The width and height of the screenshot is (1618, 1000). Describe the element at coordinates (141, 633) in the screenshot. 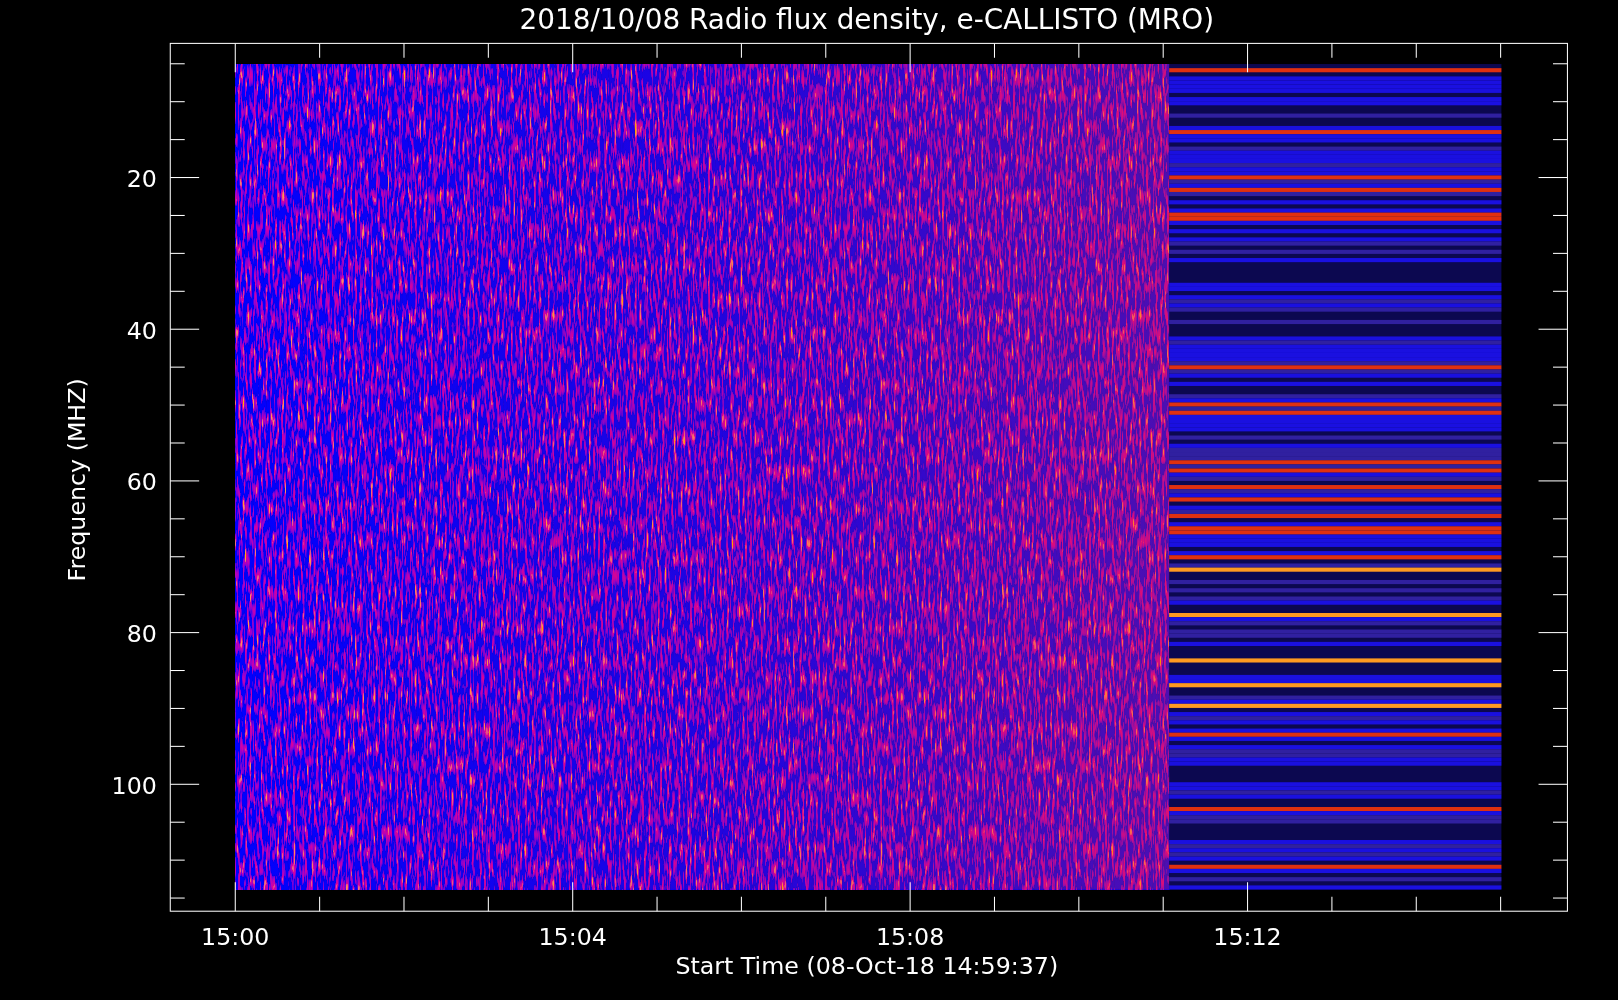

I see `y-tick-label: 80` at that location.